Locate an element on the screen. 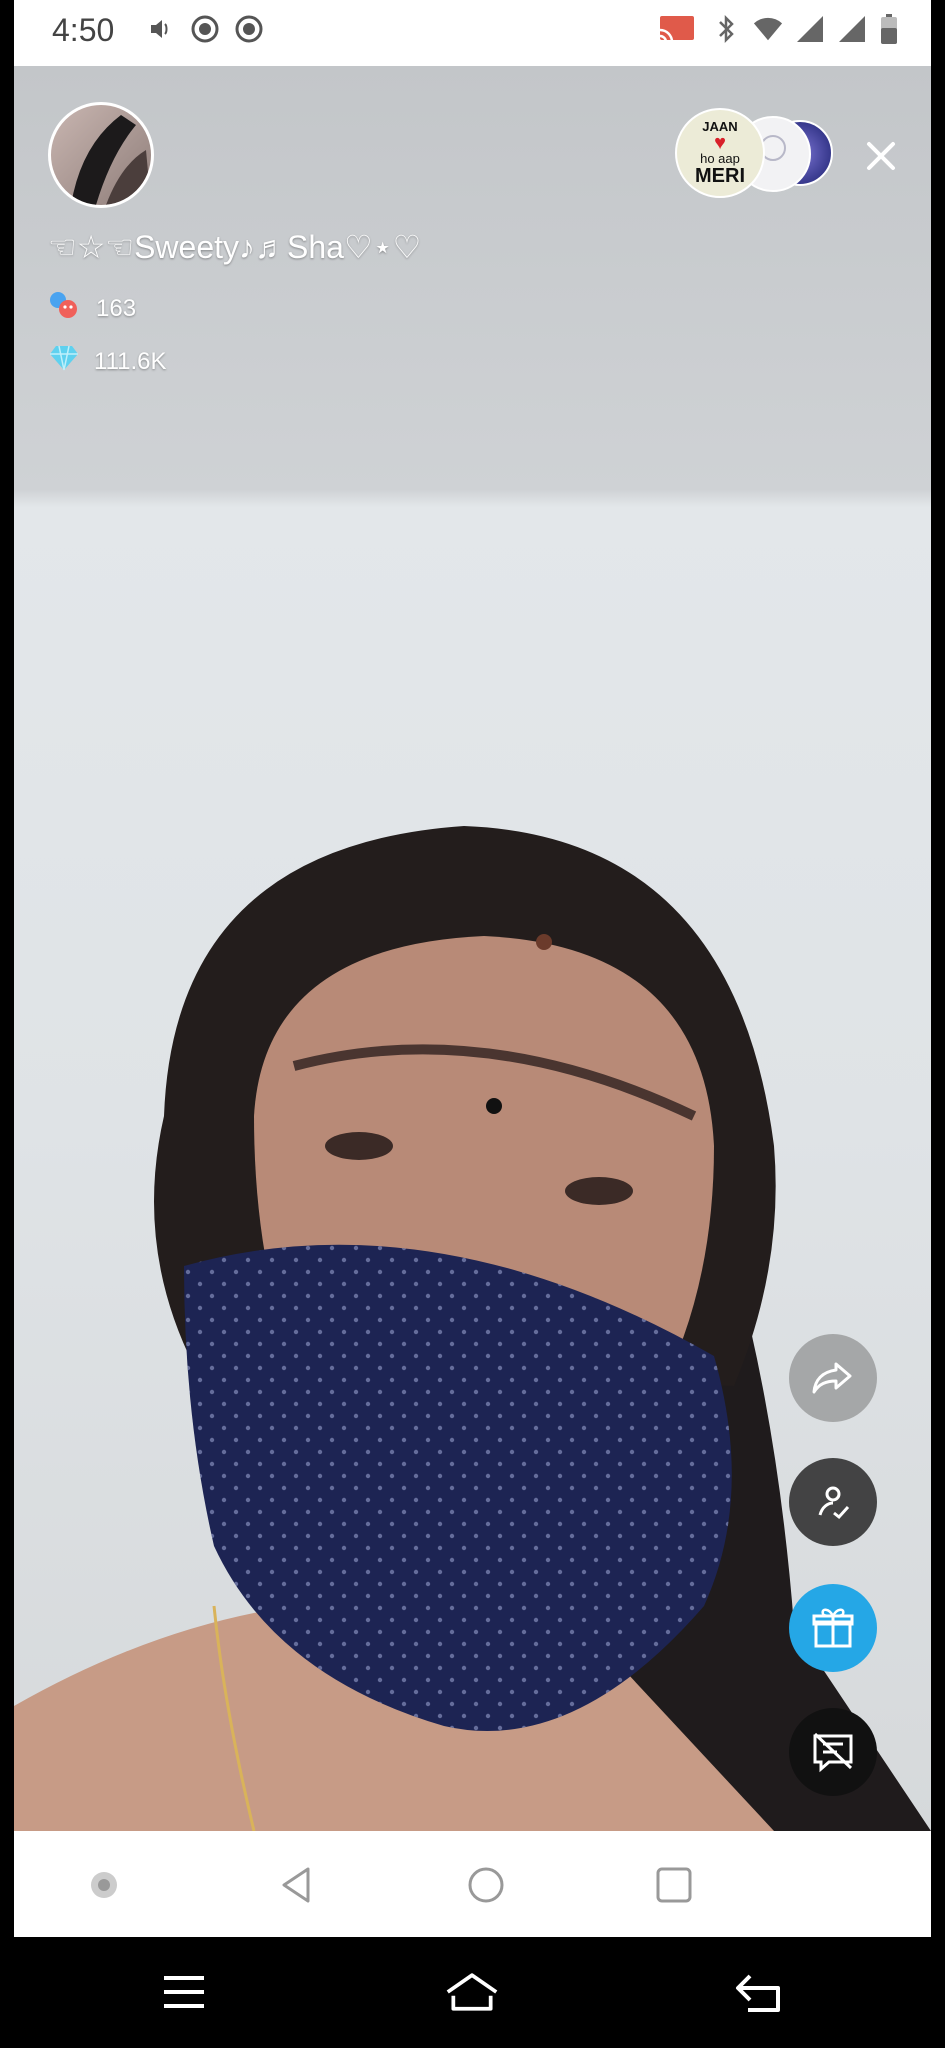 This screenshot has width=945, height=2048. host-avatar is located at coordinates (101, 155).